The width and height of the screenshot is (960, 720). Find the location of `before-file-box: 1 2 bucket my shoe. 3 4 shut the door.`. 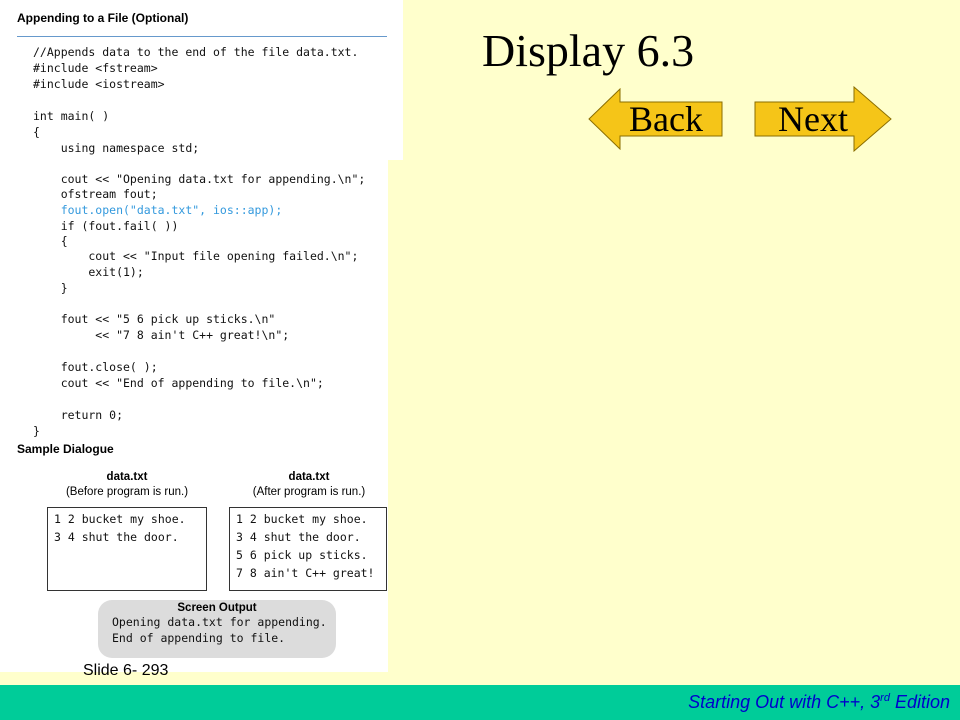

before-file-box: 1 2 bucket my shoe. 3 4 shut the door. is located at coordinates (127, 549).